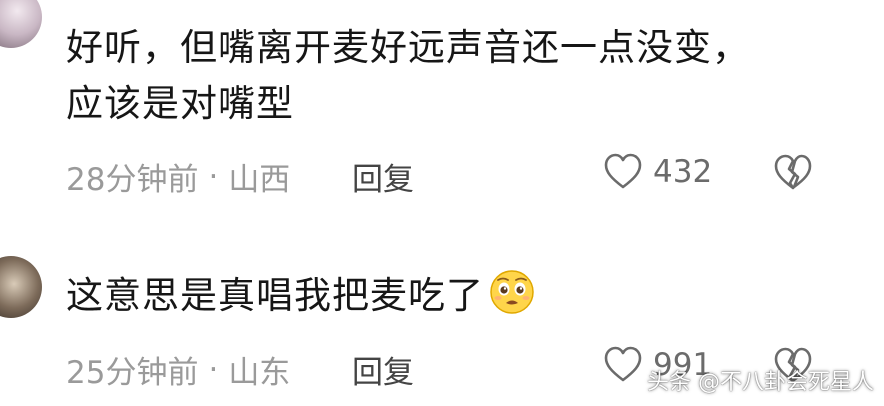  I want to click on comment-text: 这意思是真唱我把麦吃了, so click(301, 296).